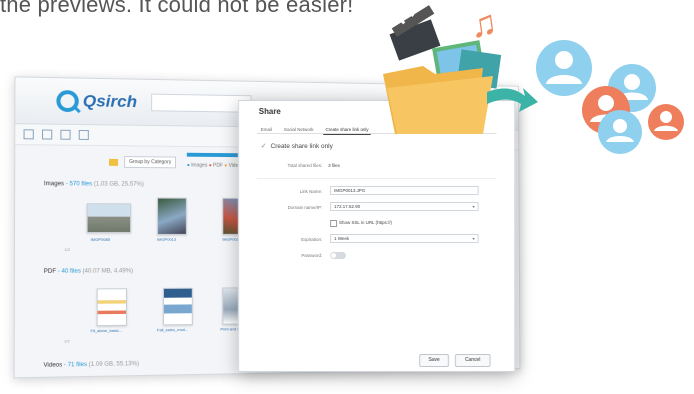 The width and height of the screenshot is (694, 394). I want to click on group-by-select: Group by Category, so click(150, 162).